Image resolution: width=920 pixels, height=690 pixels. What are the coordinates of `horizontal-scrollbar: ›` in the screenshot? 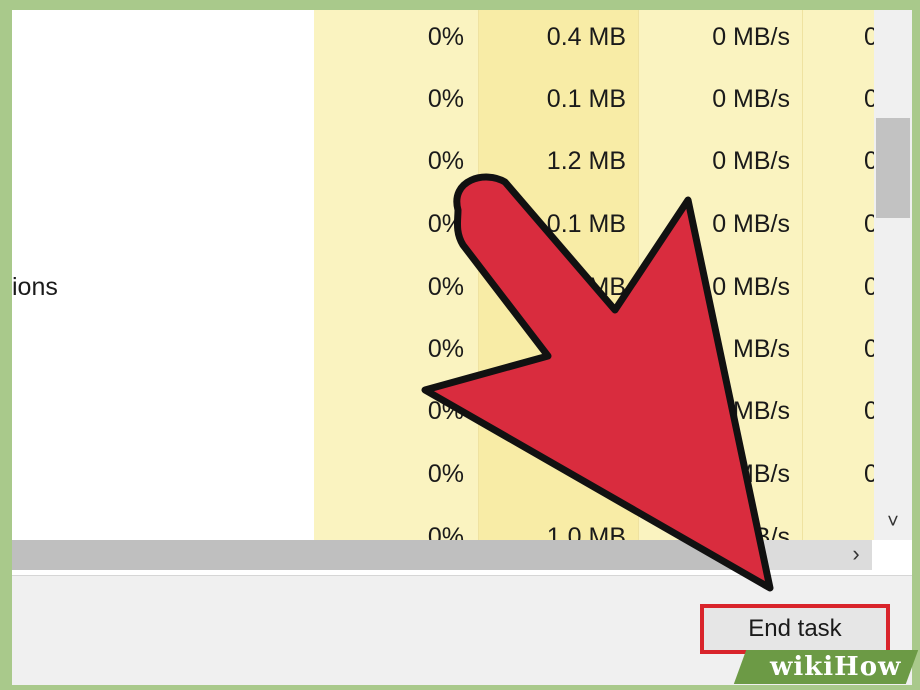 It's located at (442, 555).